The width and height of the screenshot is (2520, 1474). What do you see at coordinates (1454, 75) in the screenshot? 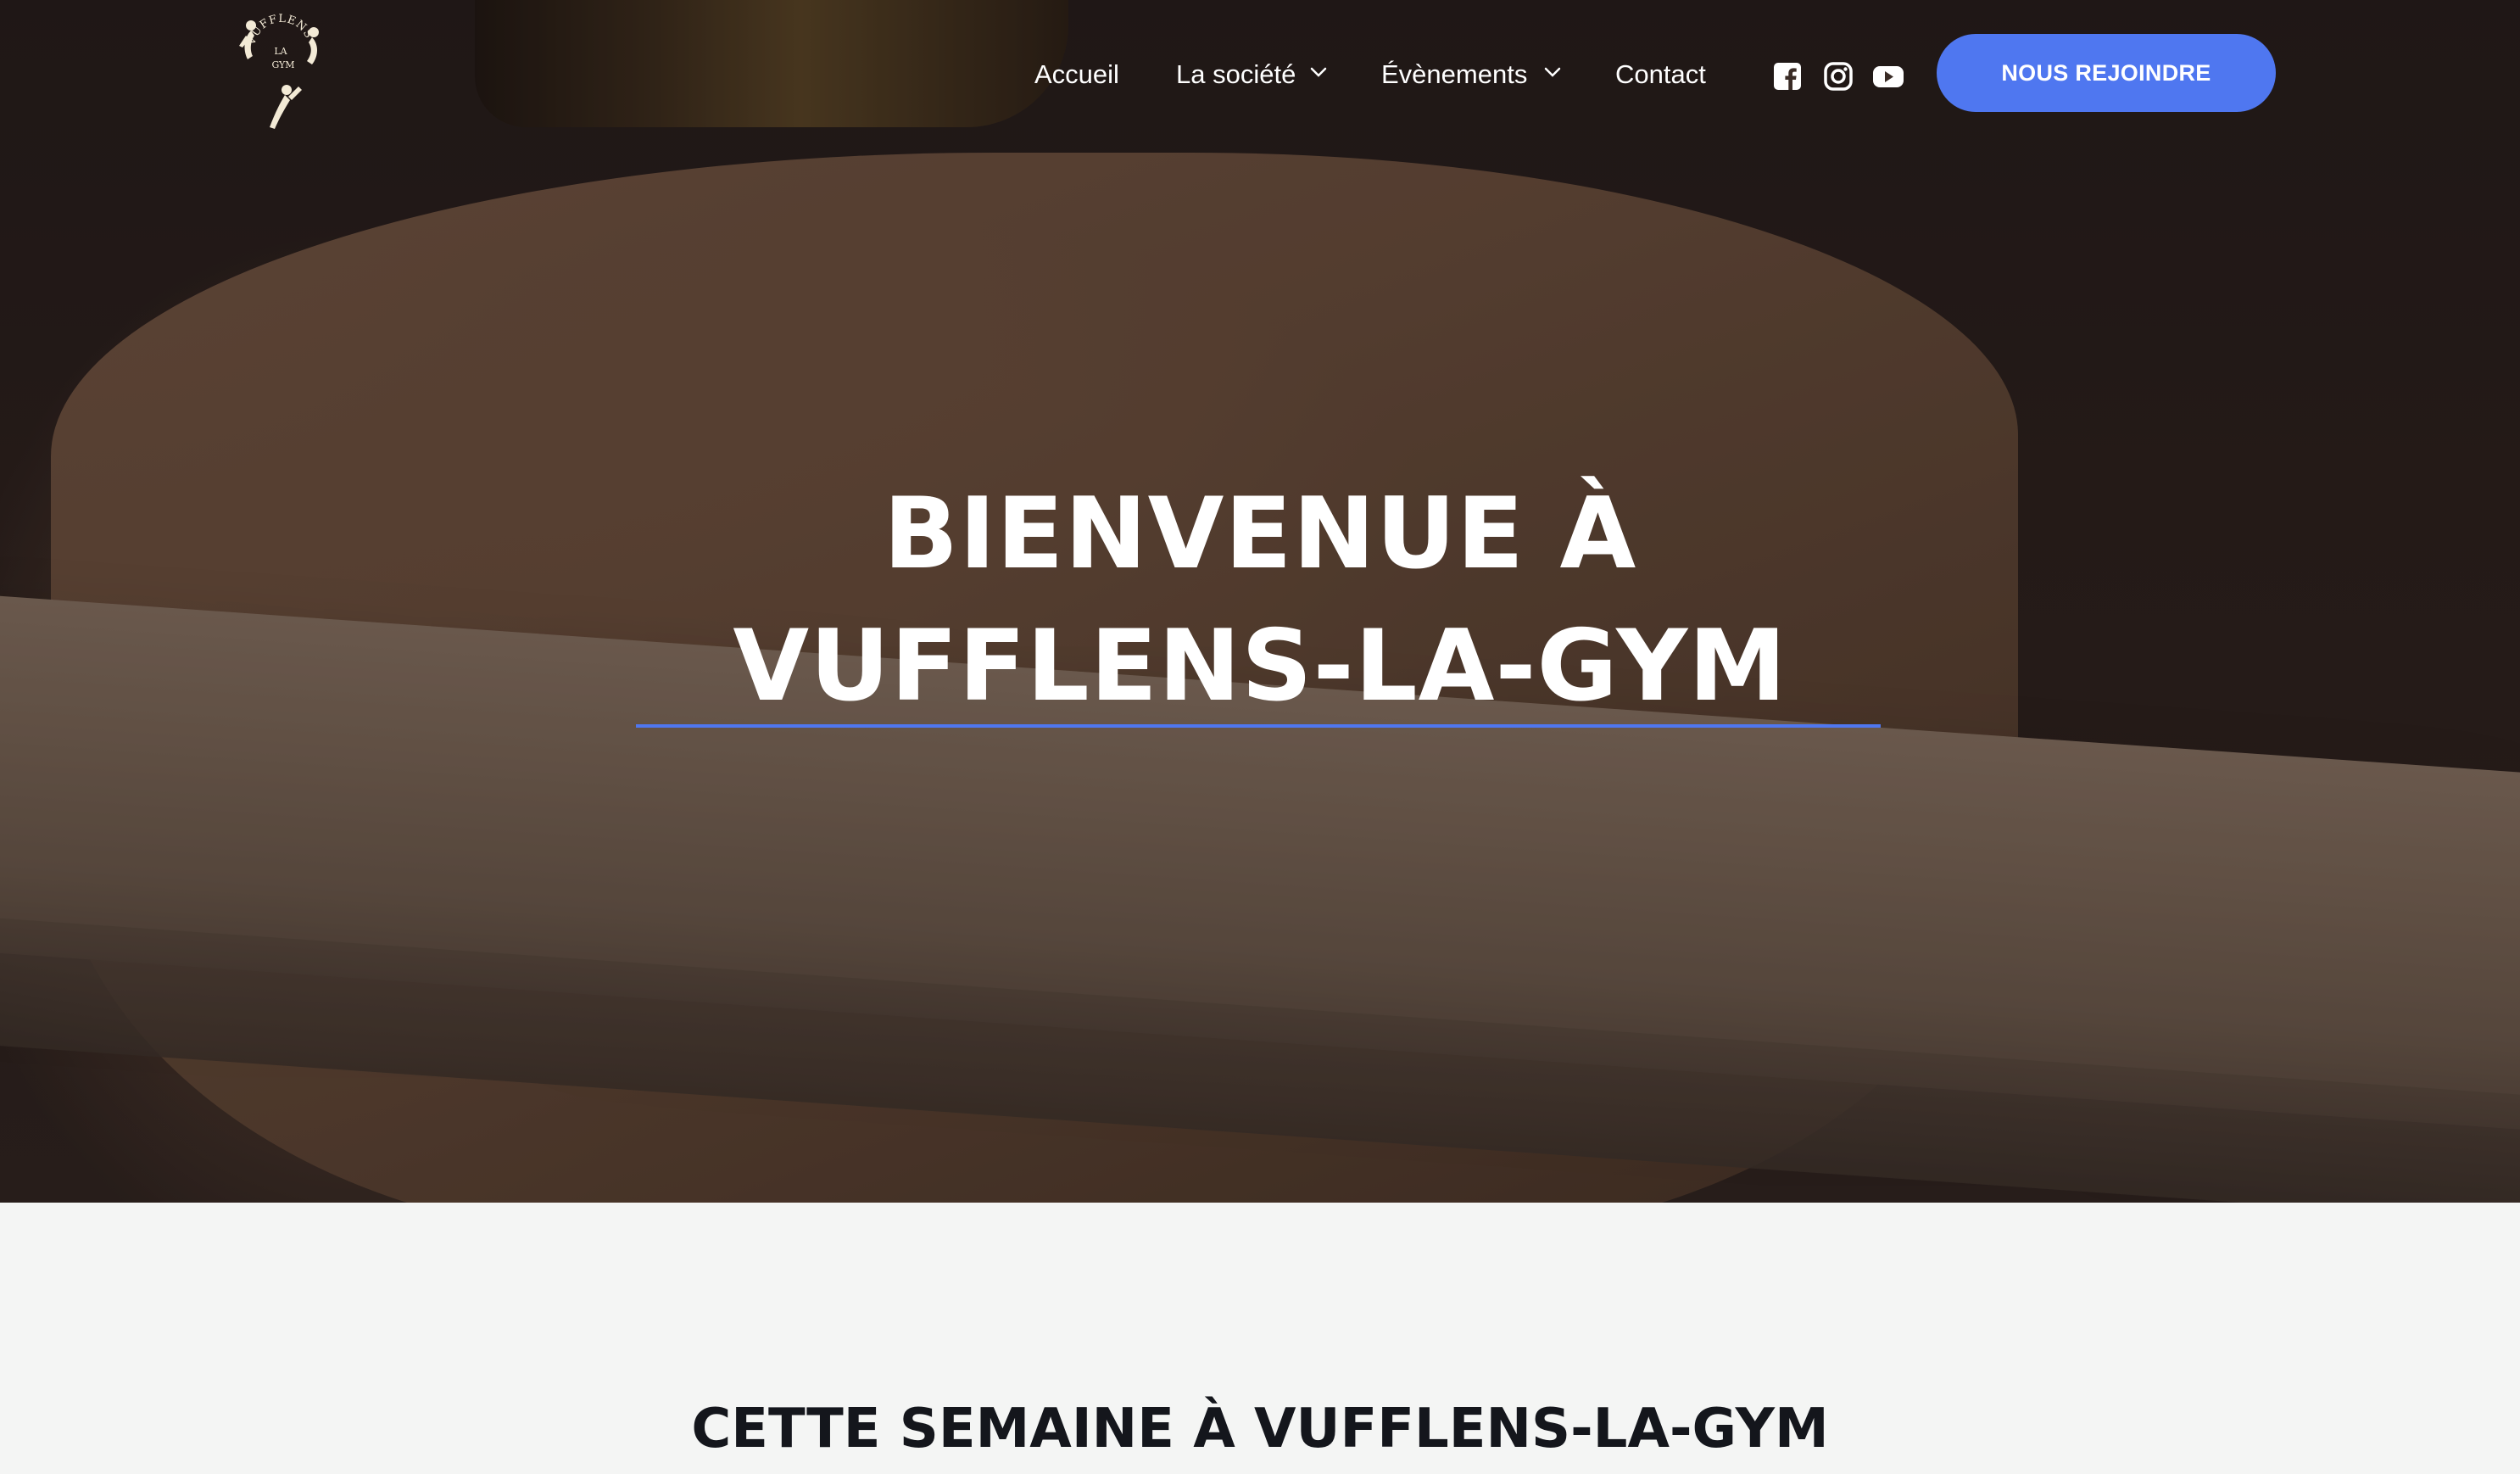
I see `nav-evenements: Évènements` at bounding box center [1454, 75].